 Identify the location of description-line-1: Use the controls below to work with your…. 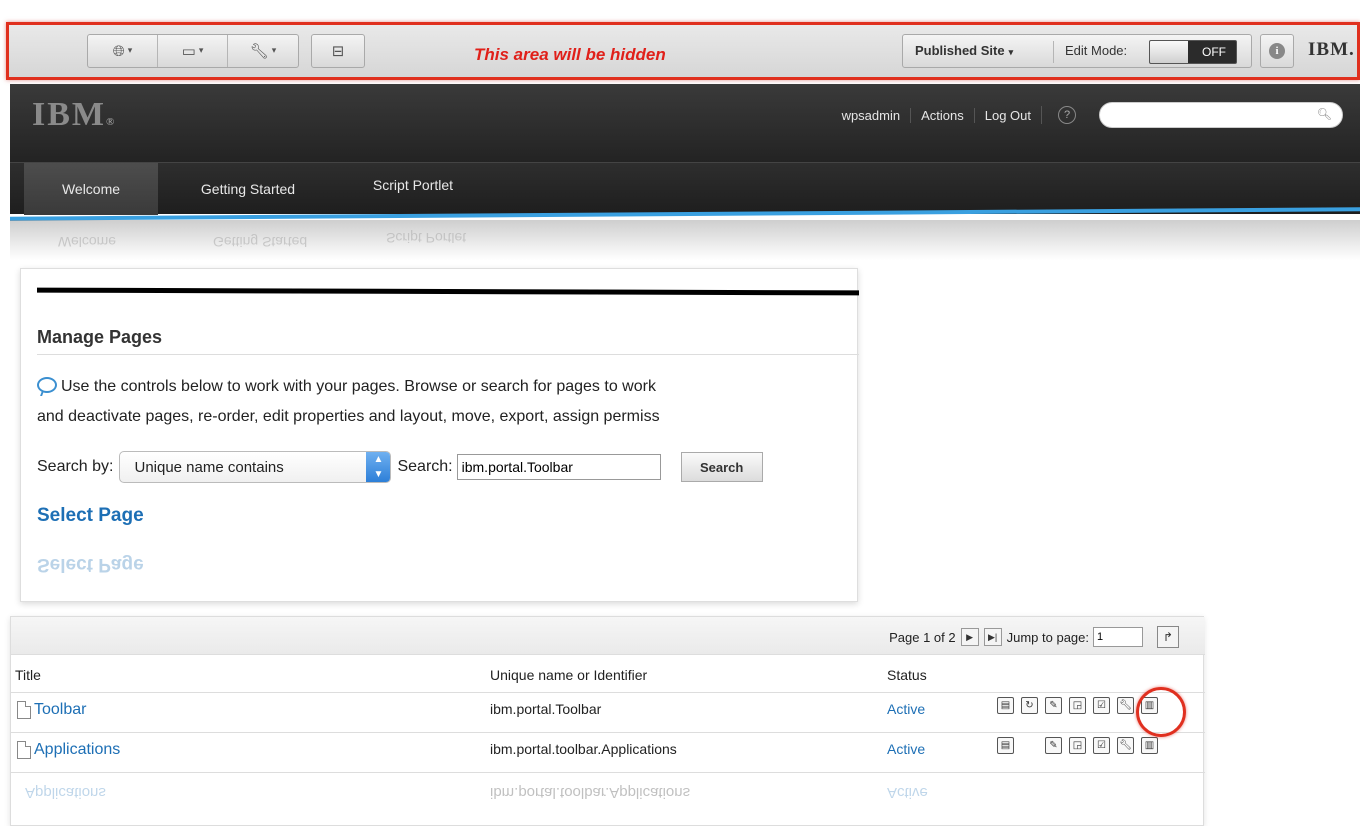
(358, 386).